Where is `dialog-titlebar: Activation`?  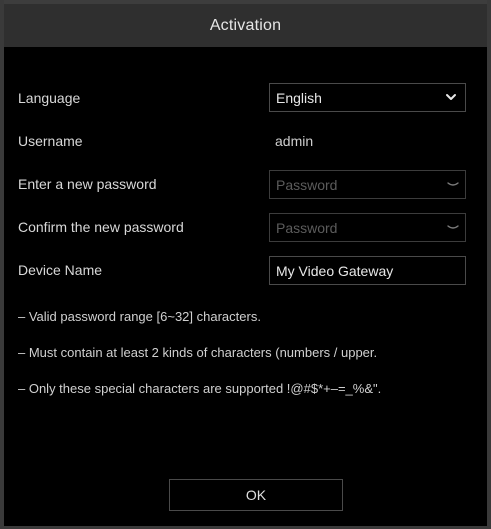 dialog-titlebar: Activation is located at coordinates (245, 23).